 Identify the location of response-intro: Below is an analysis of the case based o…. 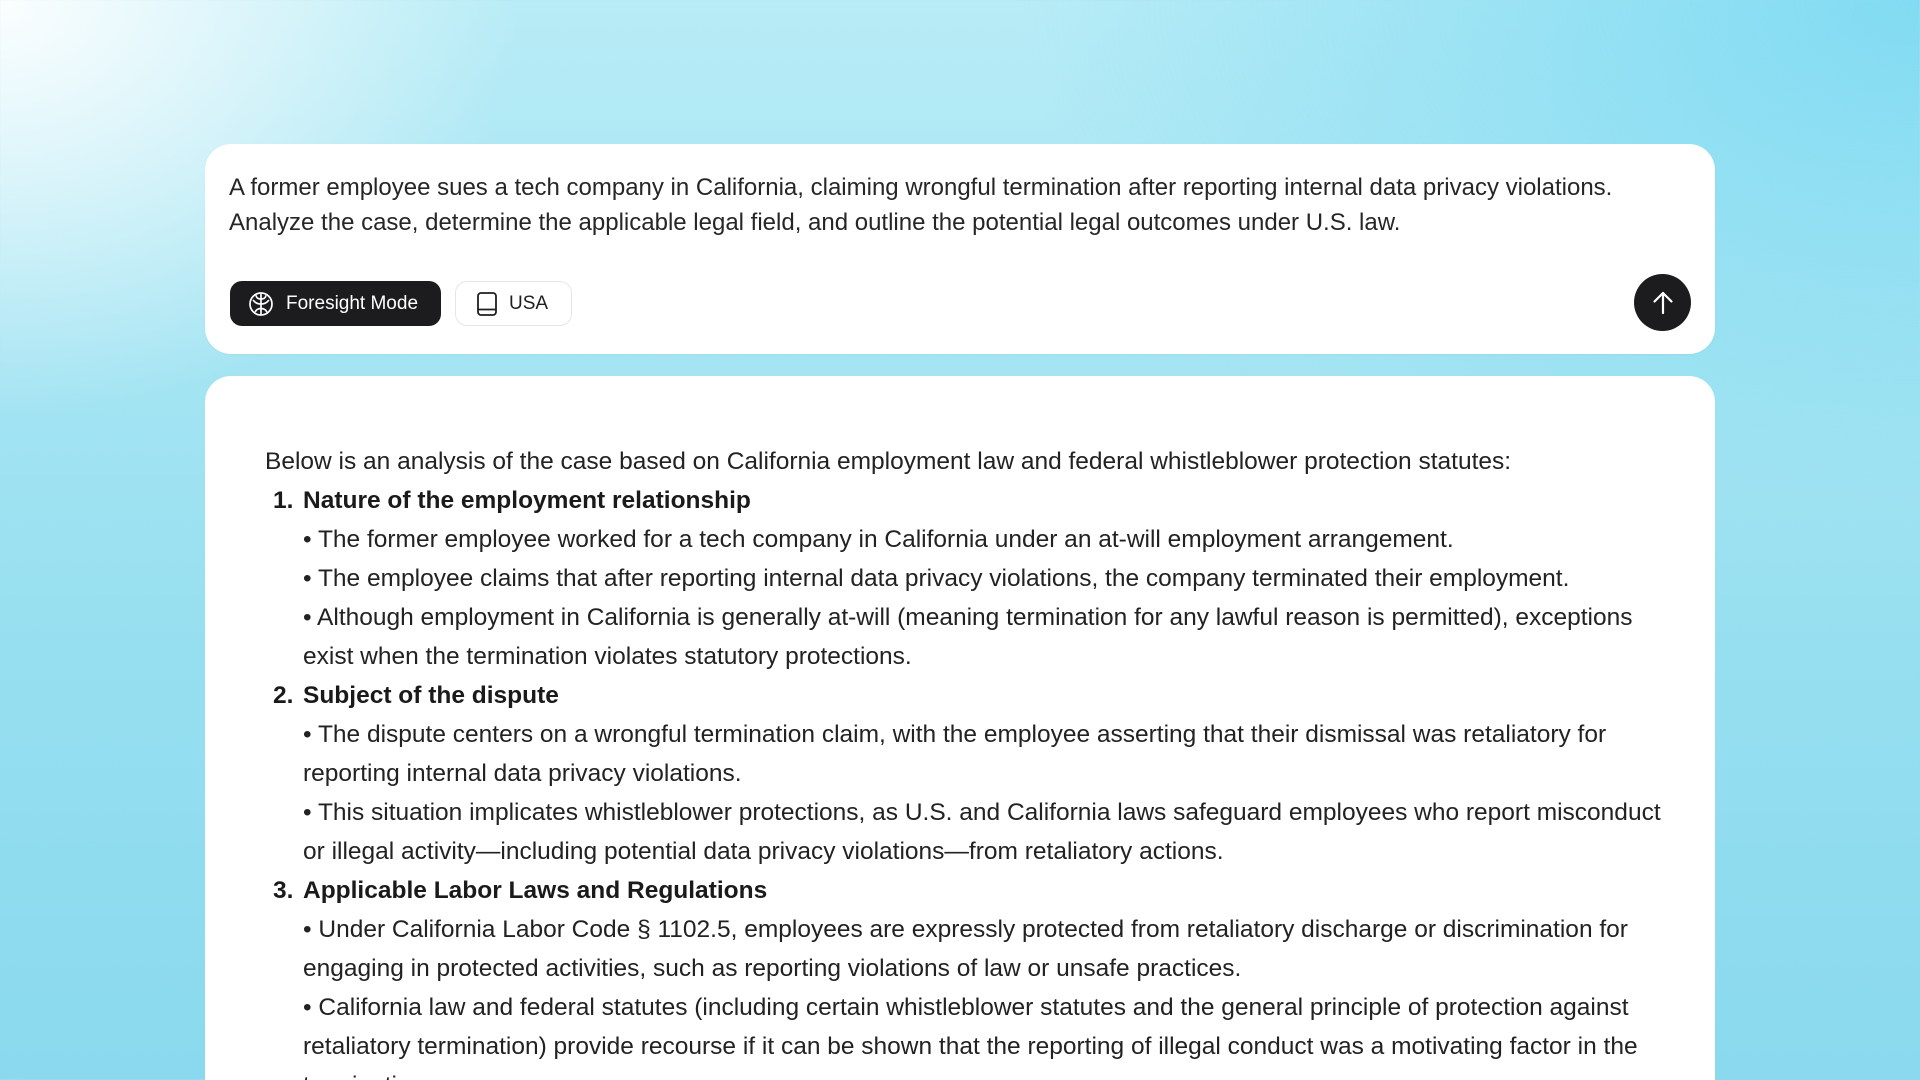
(888, 461).